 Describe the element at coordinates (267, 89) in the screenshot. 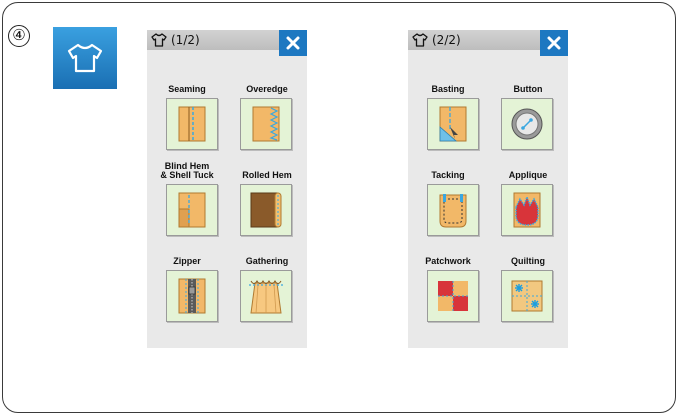

I see `overedge-label: Overedge` at that location.